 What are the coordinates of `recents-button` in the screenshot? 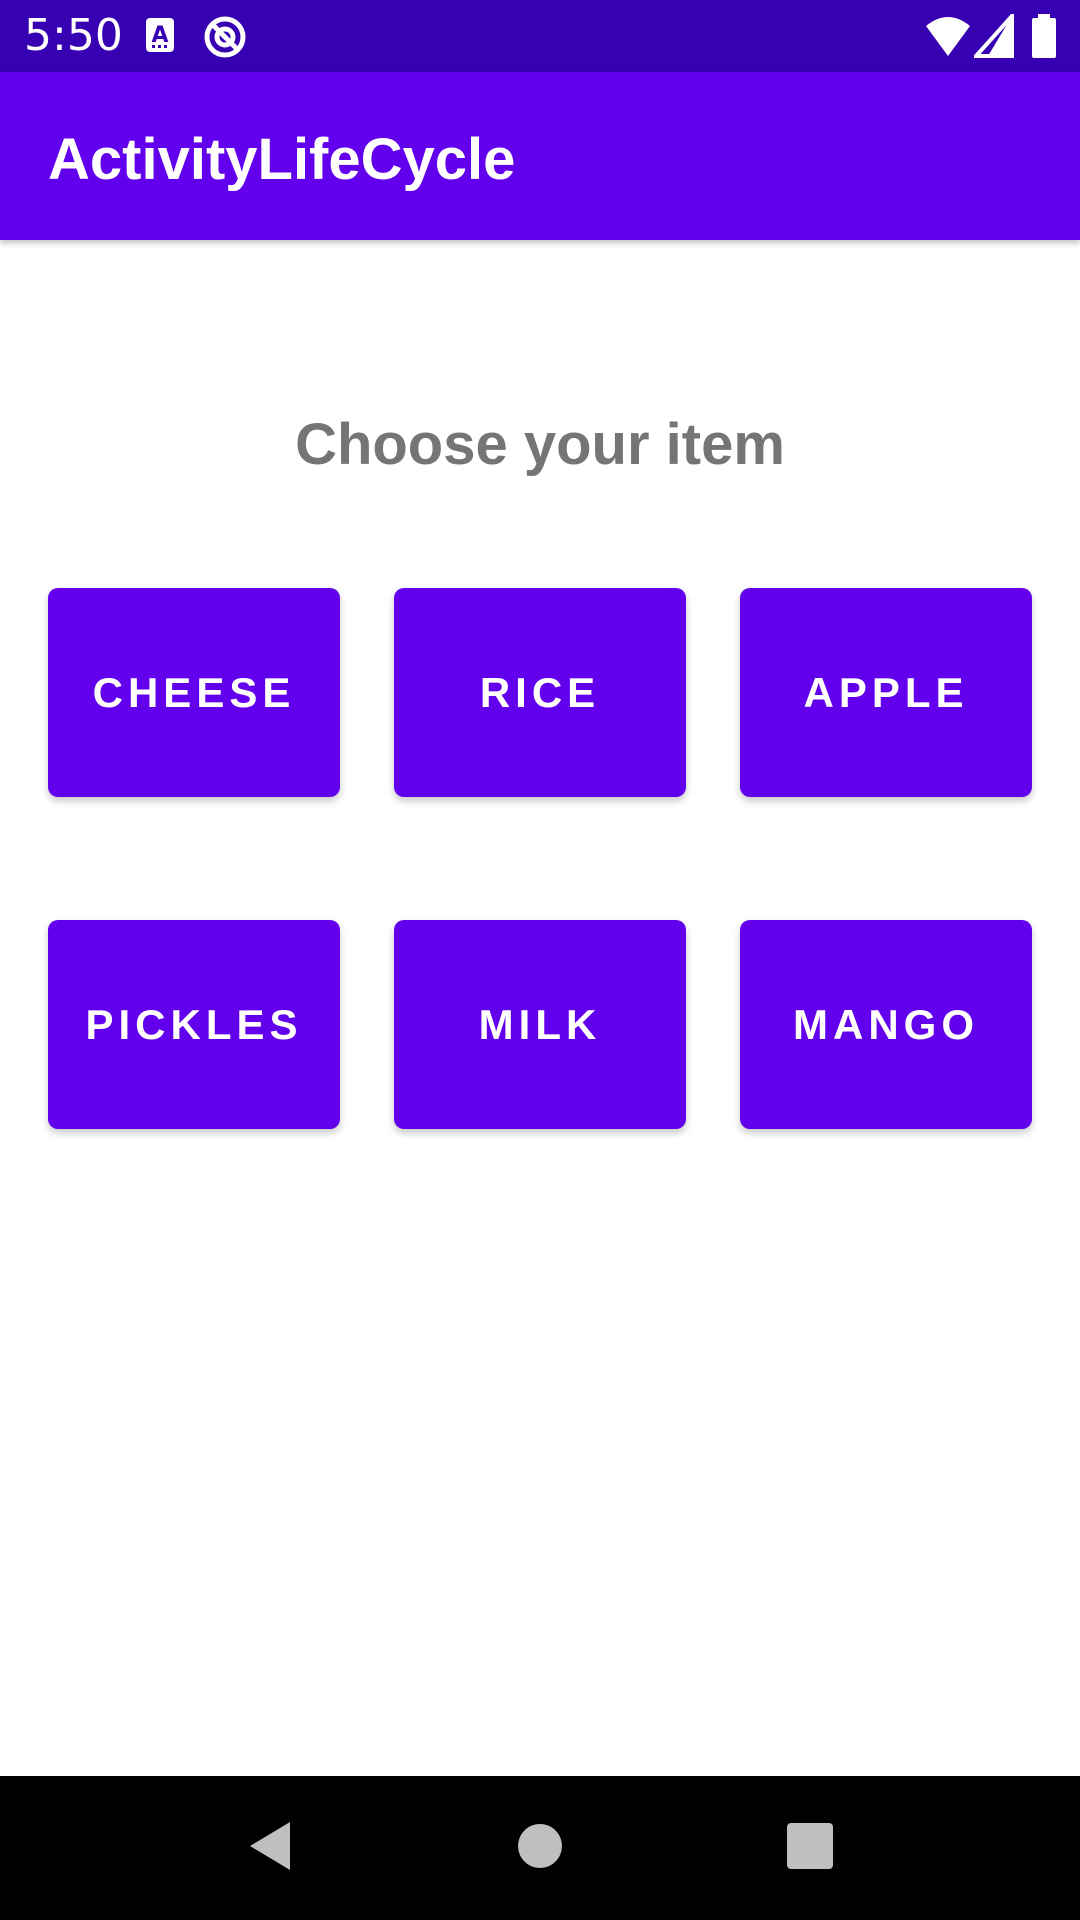 It's located at (810, 1848).